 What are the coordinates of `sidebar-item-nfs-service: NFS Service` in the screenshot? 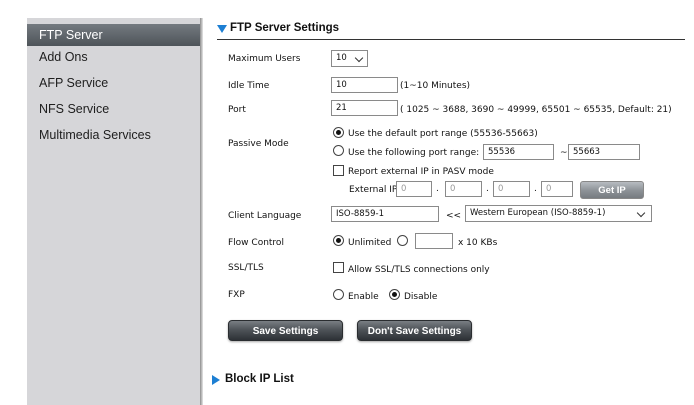 It's located at (113, 109).